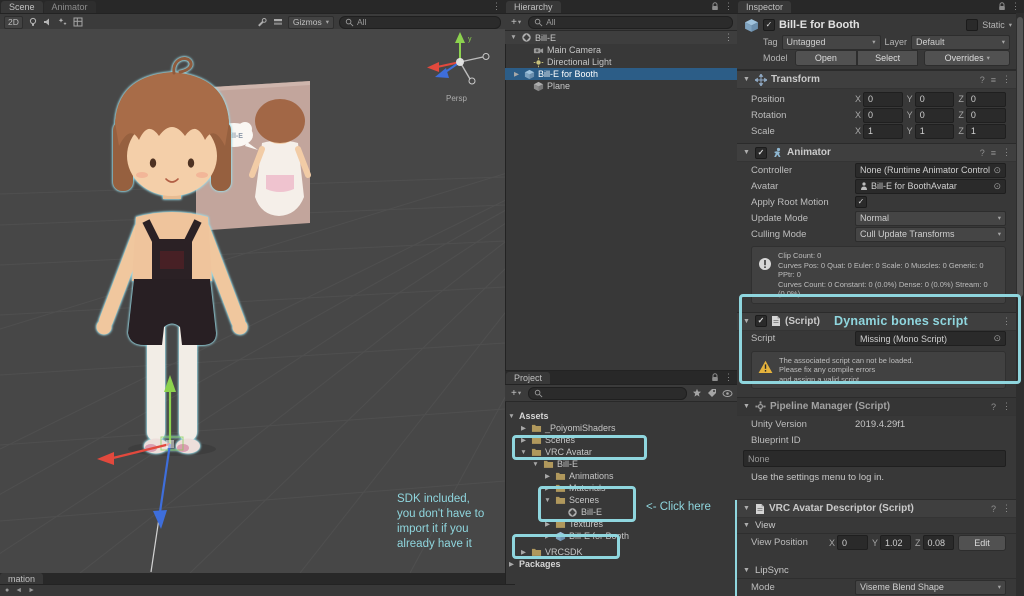 This screenshot has width=1024, height=596. Describe the element at coordinates (621, 476) in the screenshot. I see `project-row-animations: ▶ Animations` at that location.